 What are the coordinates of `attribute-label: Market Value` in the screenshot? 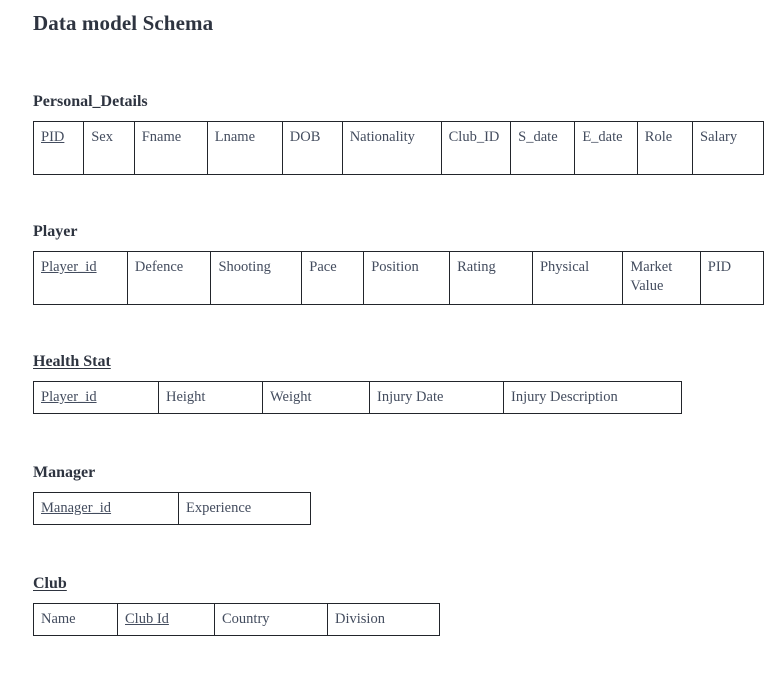 It's located at (651, 276).